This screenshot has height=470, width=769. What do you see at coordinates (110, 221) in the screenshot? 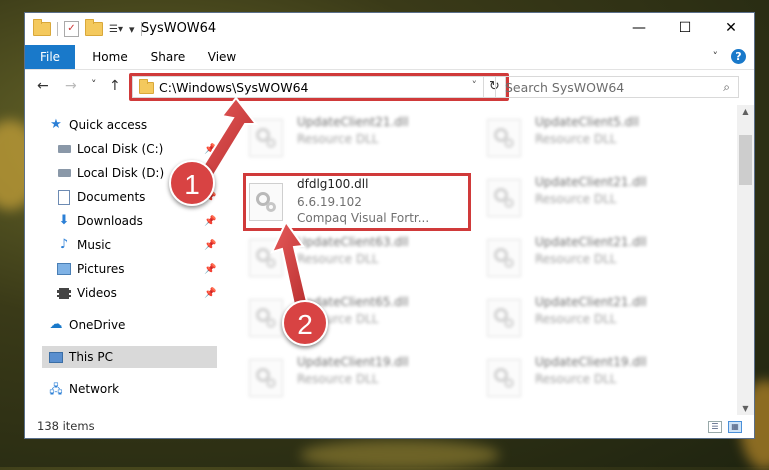
I see `sidebar-item-label: Downloads` at bounding box center [110, 221].